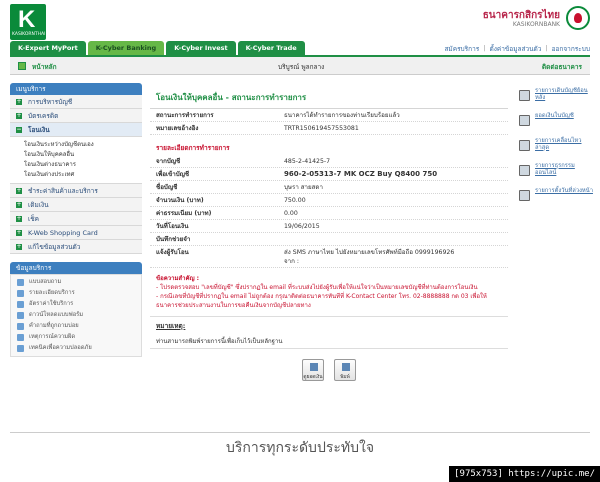  What do you see at coordinates (329, 96) in the screenshot?
I see `page-title: โอนเงินให้บุคคลอื่น - สถานะการทำรายการ` at bounding box center [329, 96].